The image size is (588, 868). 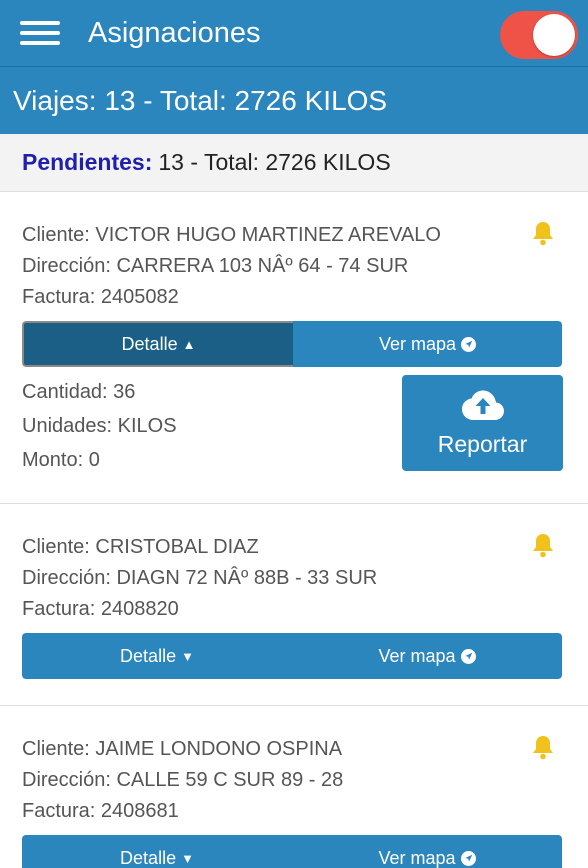 What do you see at coordinates (183, 780) in the screenshot?
I see `address: Dirección: CALLE 59 C SUR 89 - 28` at bounding box center [183, 780].